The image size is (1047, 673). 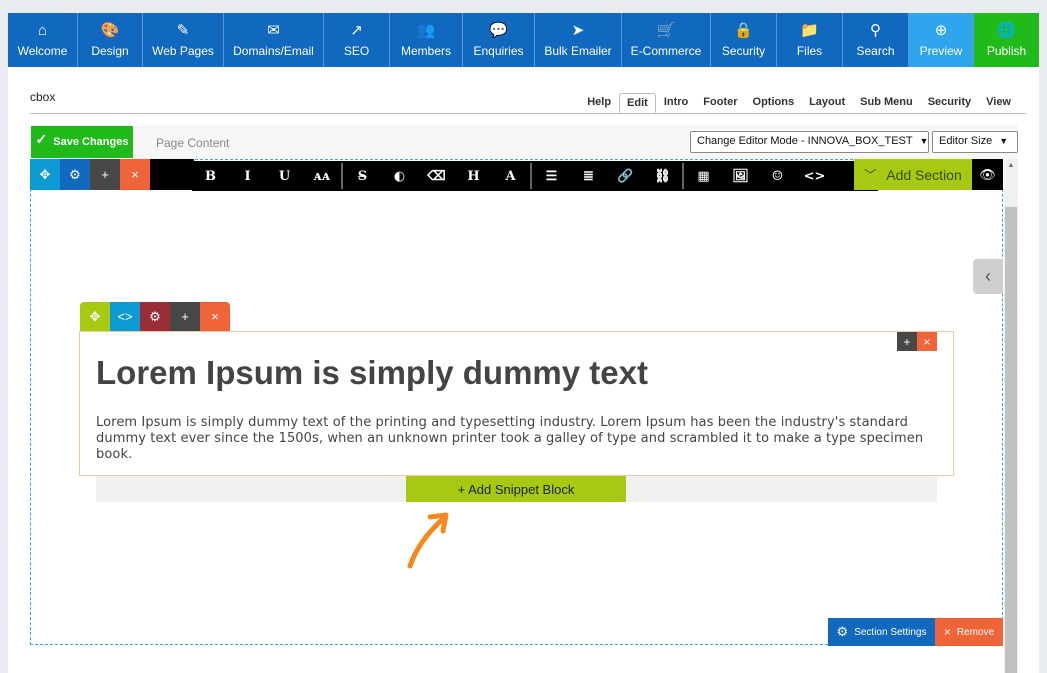 What do you see at coordinates (774, 103) in the screenshot?
I see `tab-options: Options` at bounding box center [774, 103].